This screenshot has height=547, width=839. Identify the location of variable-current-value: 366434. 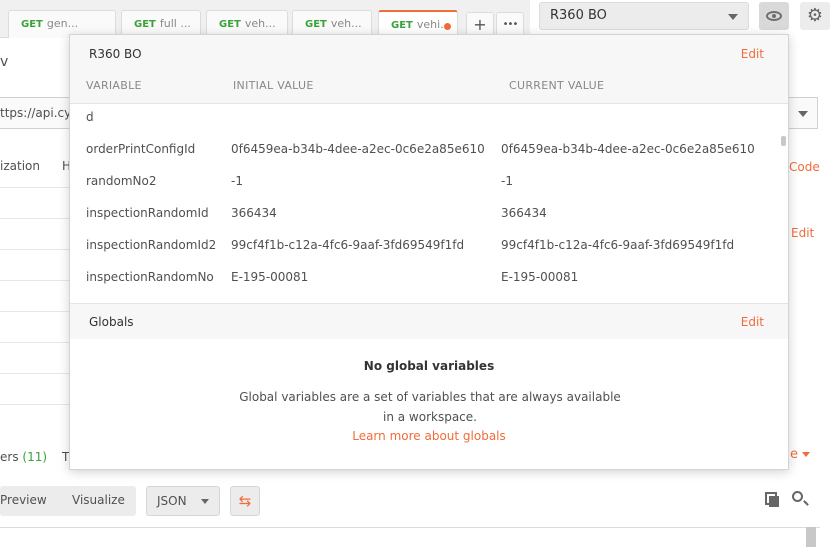
(524, 213).